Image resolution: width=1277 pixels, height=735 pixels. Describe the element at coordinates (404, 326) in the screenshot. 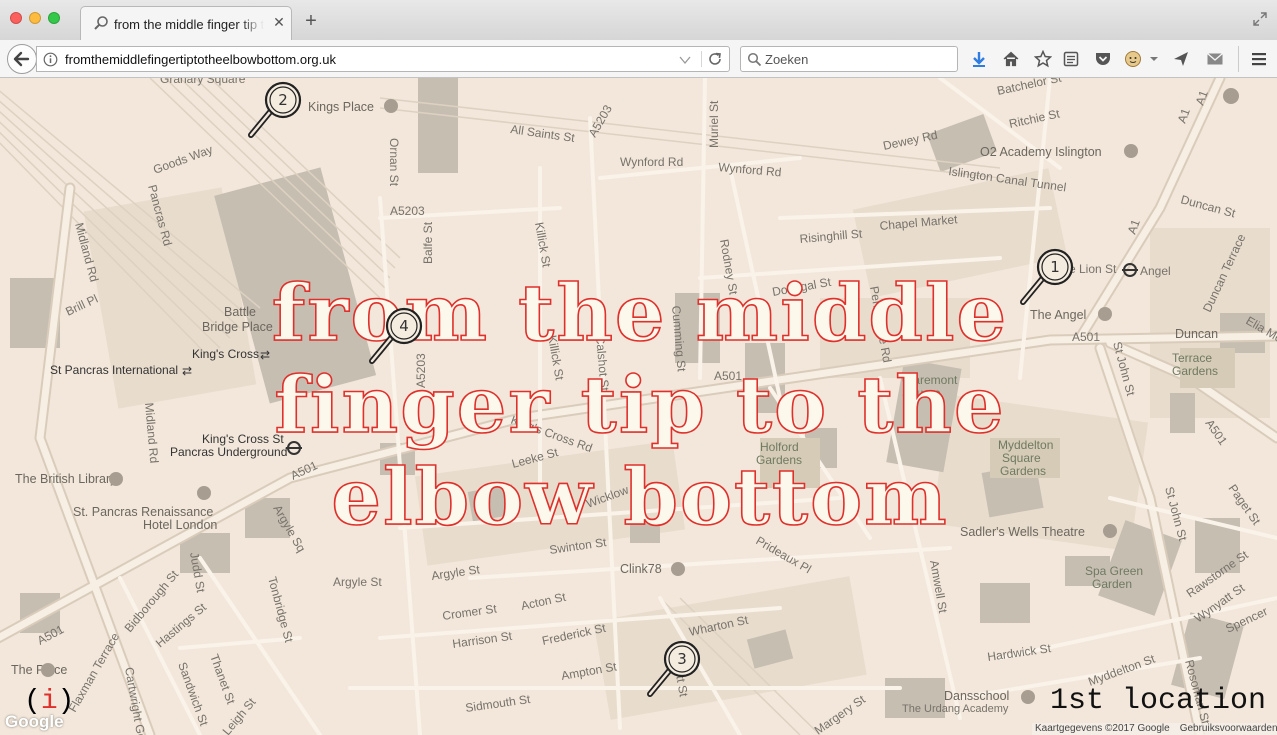

I see `pin-number: 4` at that location.